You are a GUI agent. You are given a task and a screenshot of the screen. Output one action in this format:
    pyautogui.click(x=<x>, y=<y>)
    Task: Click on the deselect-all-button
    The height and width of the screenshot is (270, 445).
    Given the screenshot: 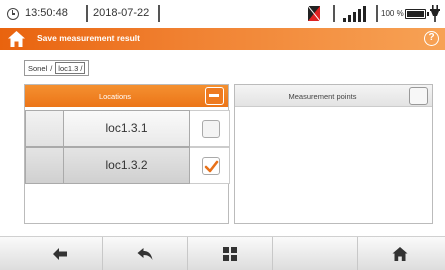 What is the action you would take?
    pyautogui.click(x=214, y=96)
    